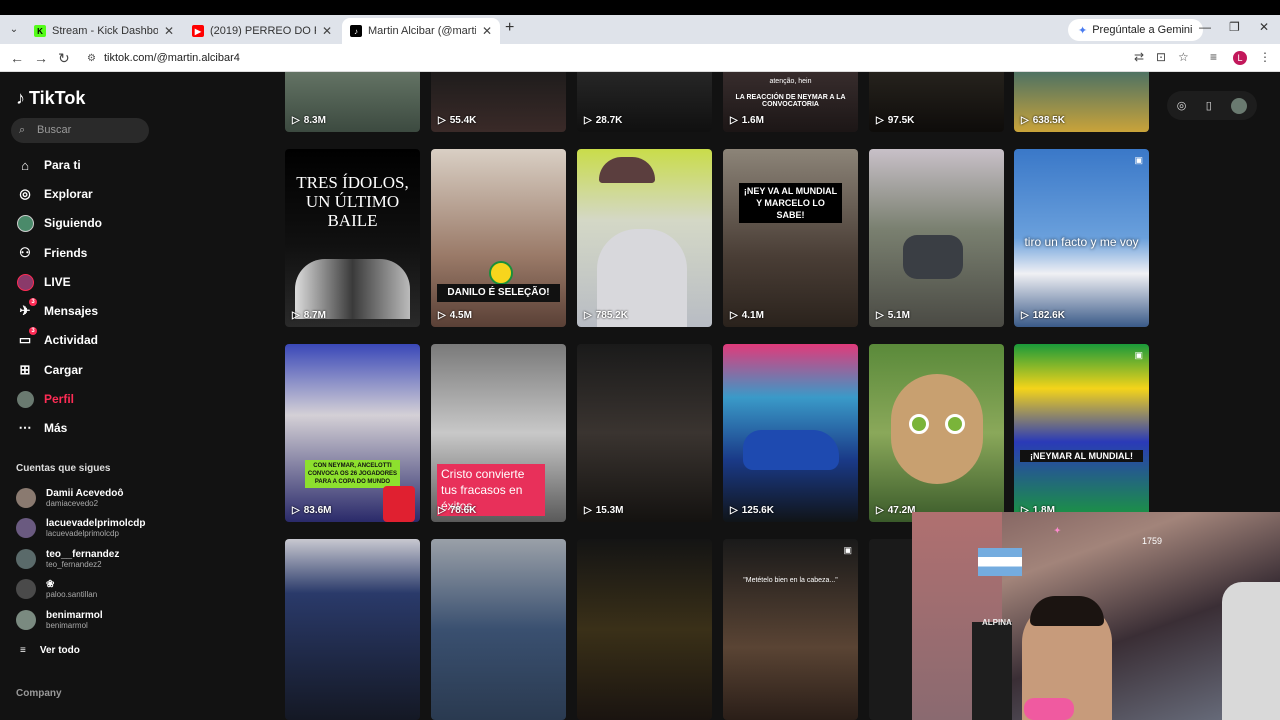 The width and height of the screenshot is (1280, 720). I want to click on video-tile: ▷ 8.3M, so click(352, 102).